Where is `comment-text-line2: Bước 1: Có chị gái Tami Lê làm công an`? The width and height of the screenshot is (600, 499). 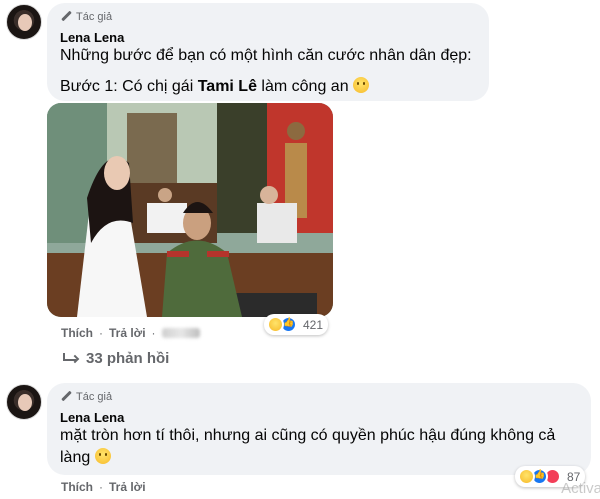
comment-text-line2: Bước 1: Có chị gái Tami Lê làm công an is located at coordinates (215, 87).